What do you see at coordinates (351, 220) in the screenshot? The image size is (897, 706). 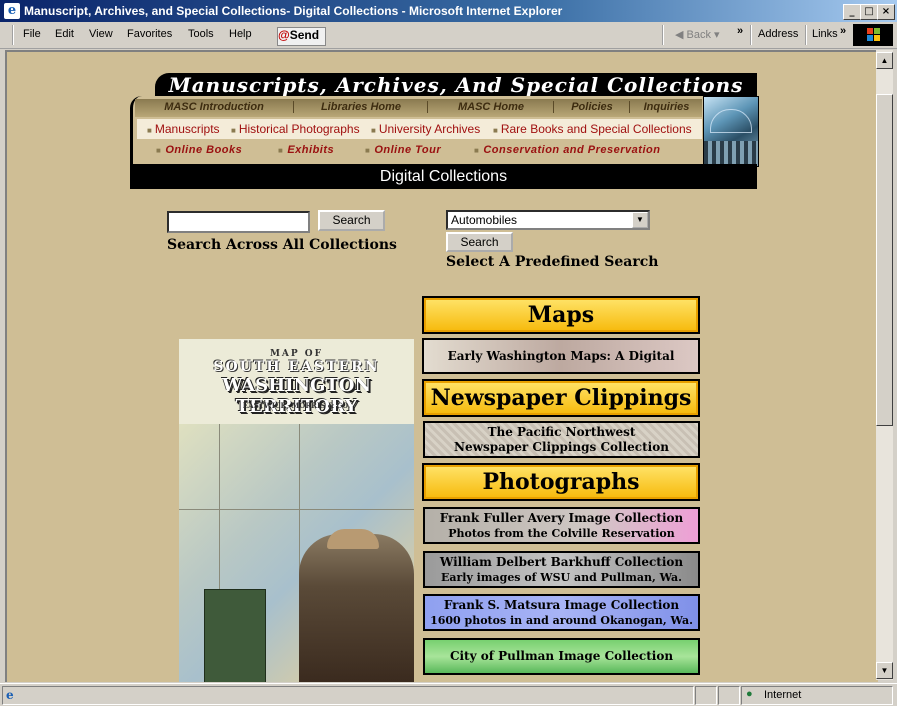 I see `search-all-button: Search` at bounding box center [351, 220].